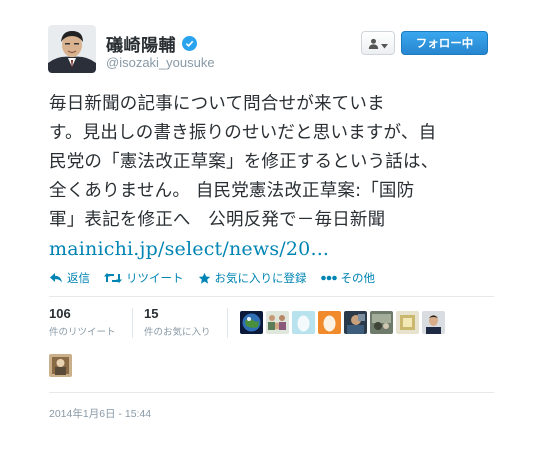 The height and width of the screenshot is (454, 536). I want to click on author-handle: @isozaki_yousuke, so click(160, 62).